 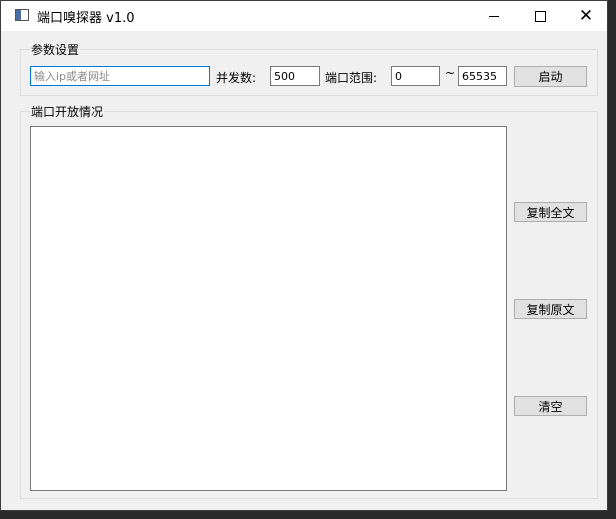 What do you see at coordinates (304, 16) in the screenshot?
I see `title-bar: 端口嗅探器 v1.0 ✕` at bounding box center [304, 16].